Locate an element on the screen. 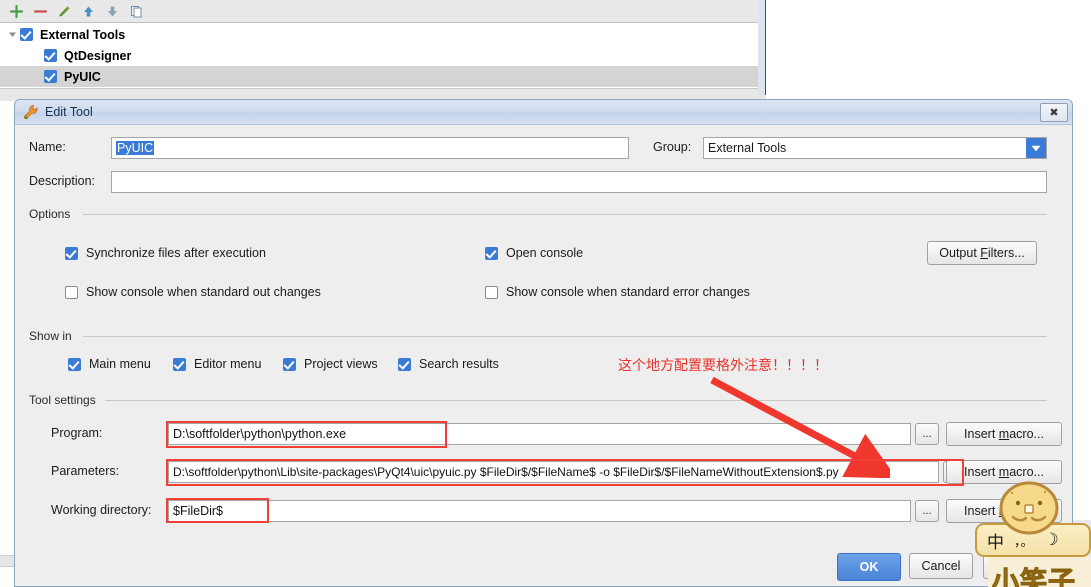 Image resolution: width=1091 pixels, height=587 pixels. close-icon: ✖ is located at coordinates (1054, 112).